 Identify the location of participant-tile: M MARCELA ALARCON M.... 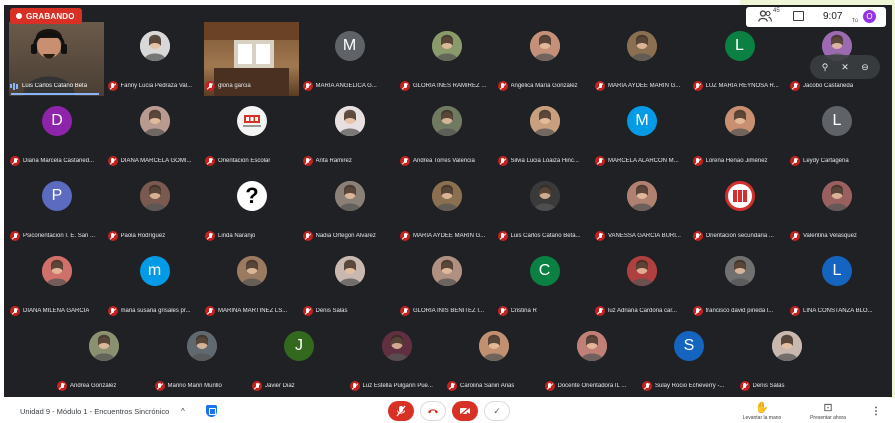
(641, 134).